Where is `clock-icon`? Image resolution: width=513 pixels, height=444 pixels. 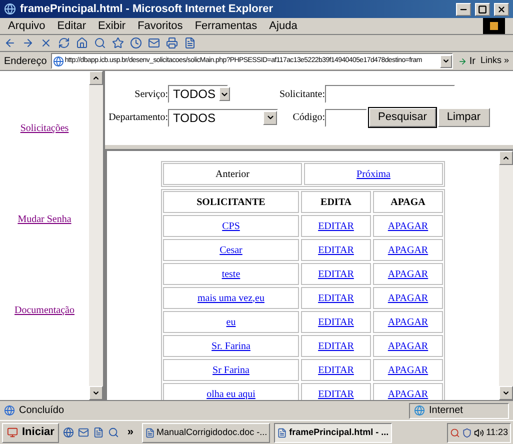 clock-icon is located at coordinates (136, 43).